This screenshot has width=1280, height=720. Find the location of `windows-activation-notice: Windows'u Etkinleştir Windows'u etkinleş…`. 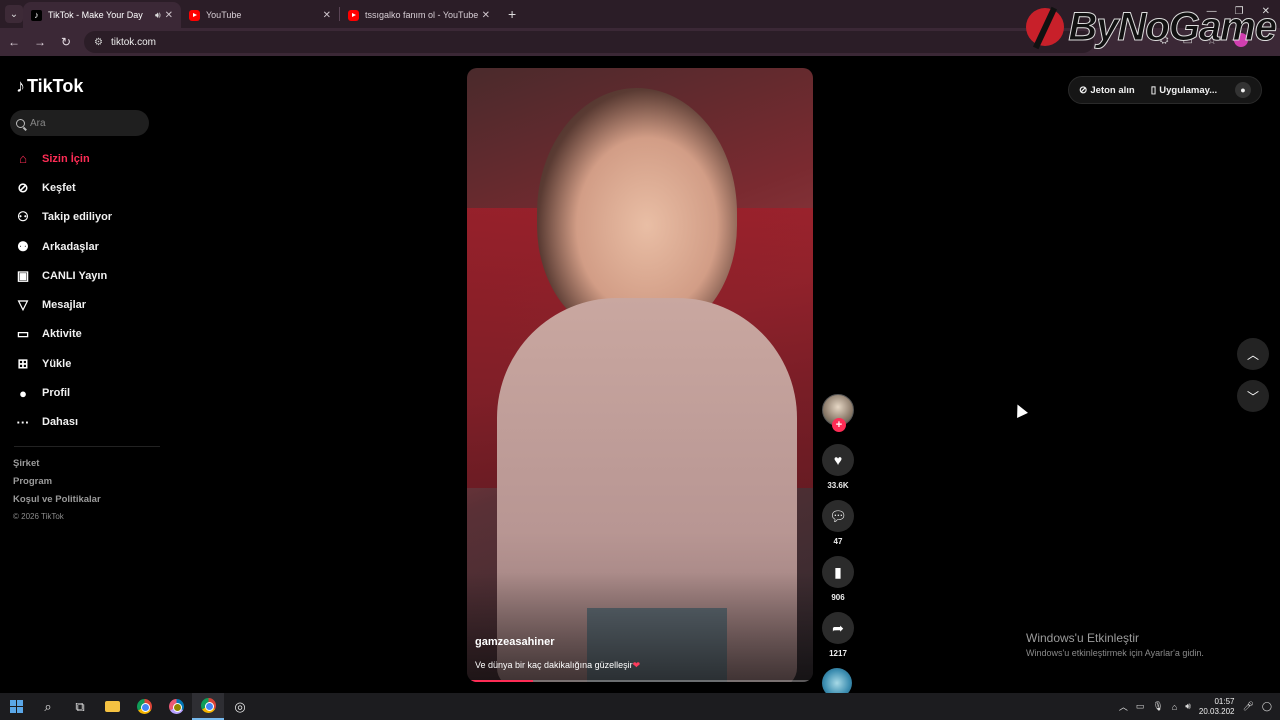

windows-activation-notice: Windows'u Etkinleştir Windows'u etkinleş… is located at coordinates (1115, 644).